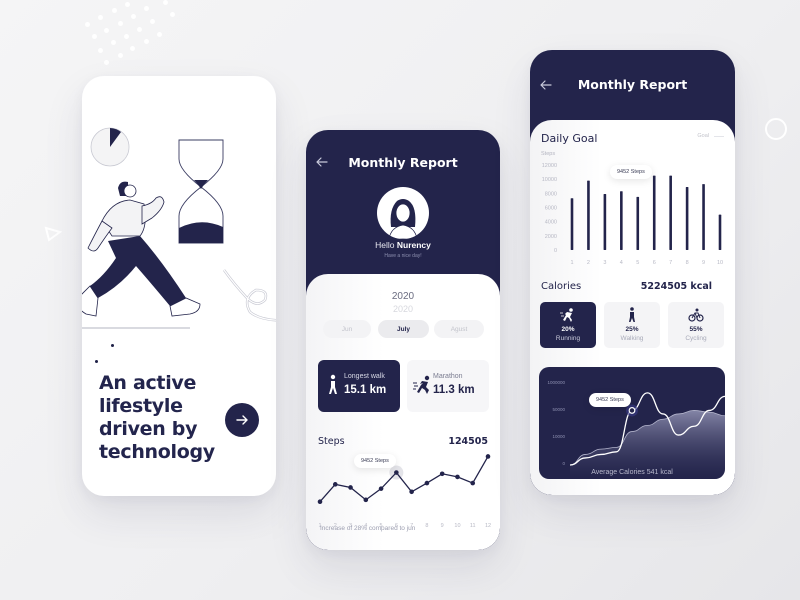 The image size is (800, 600). I want to click on year-picker-next: 2020, so click(403, 309).